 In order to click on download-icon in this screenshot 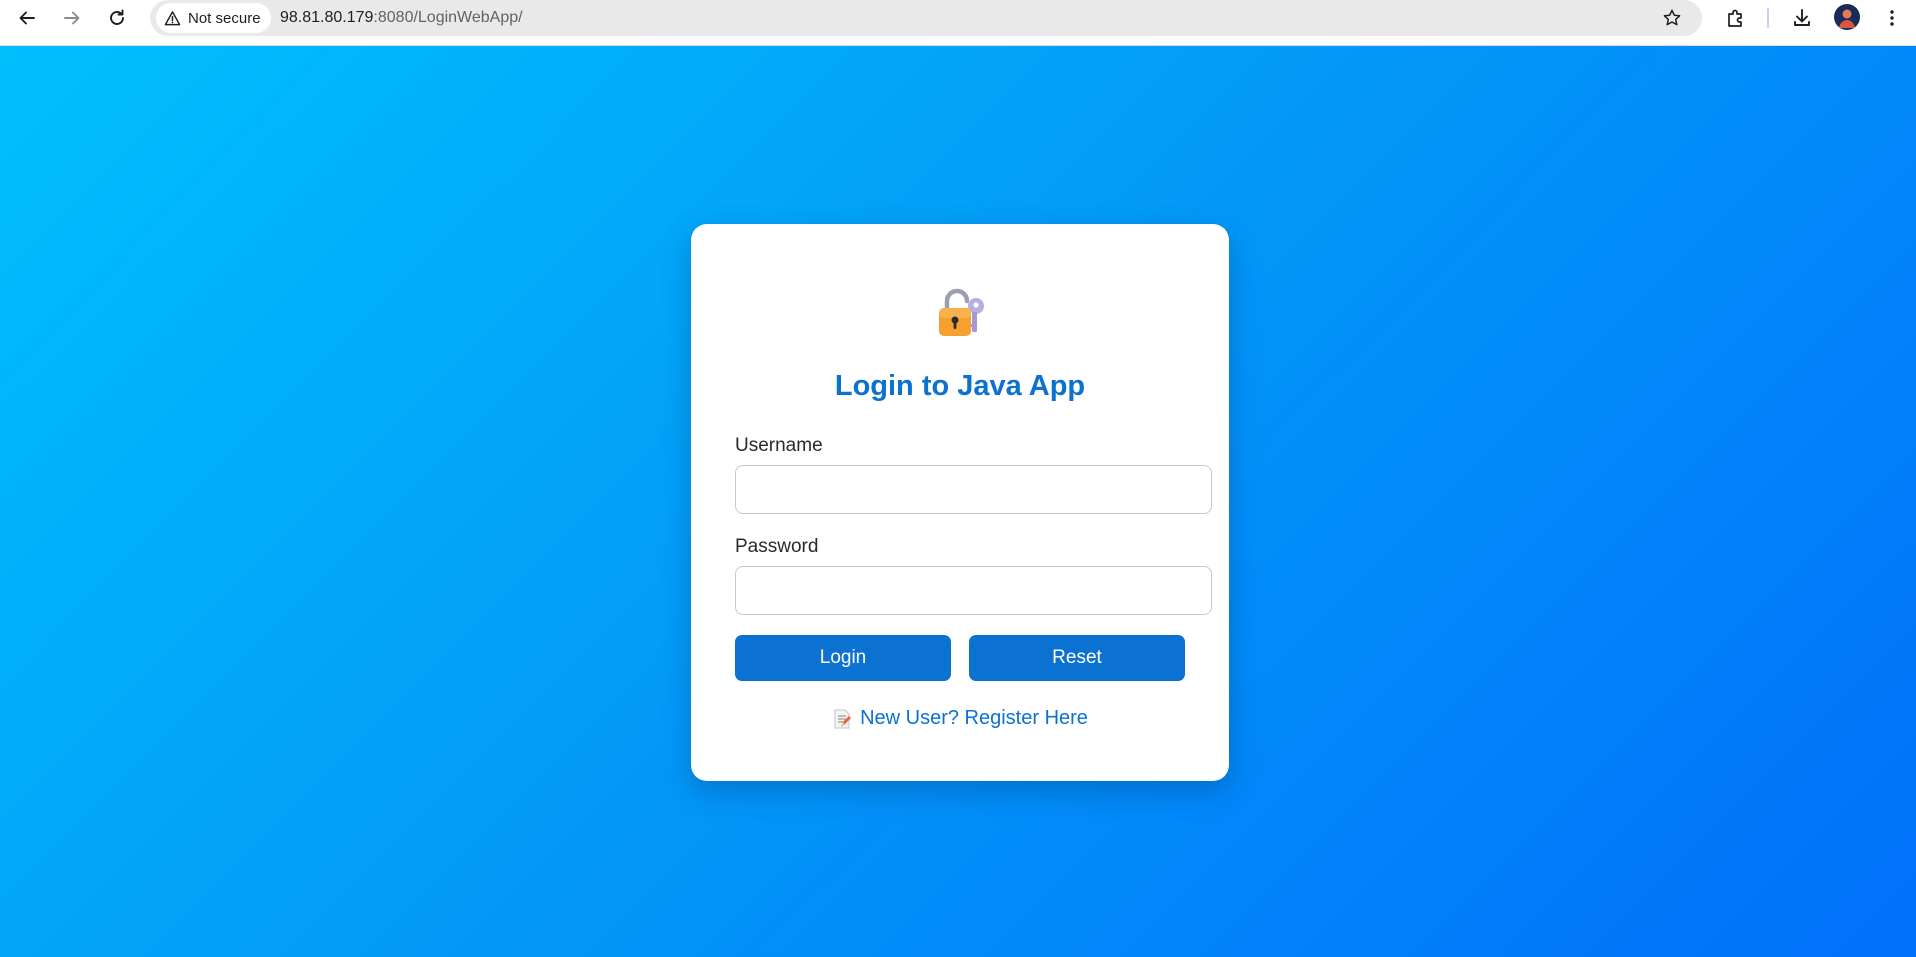, I will do `click(1802, 17)`.